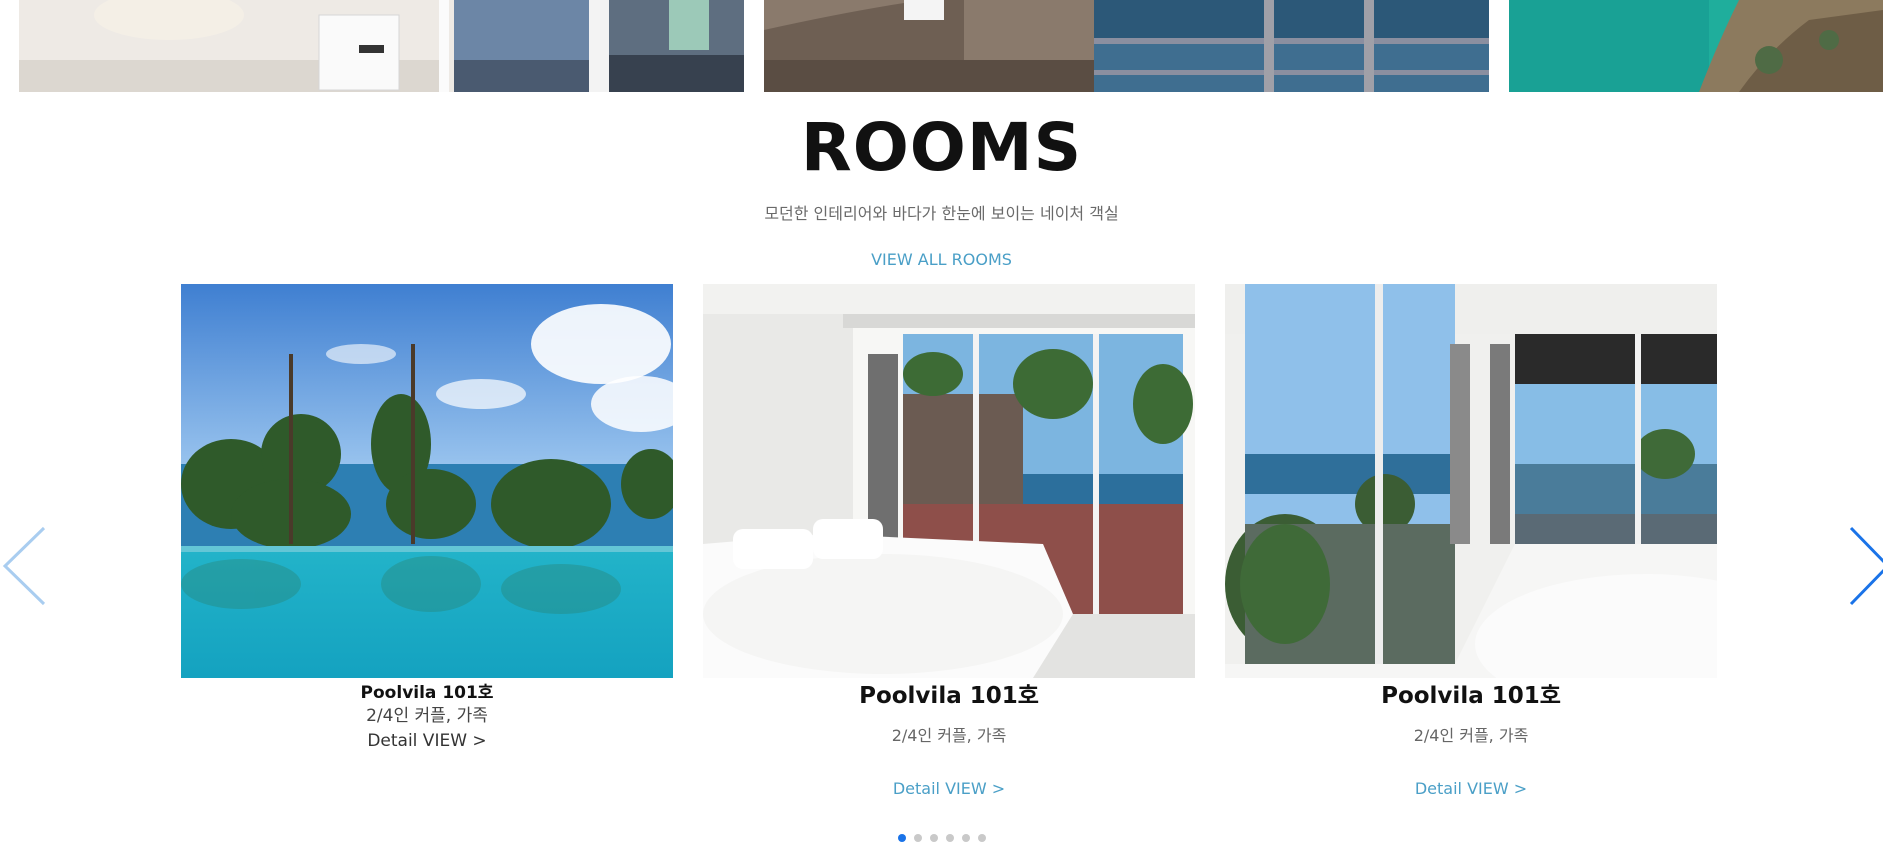  I want to click on gallery-strip, so click(941, 46).